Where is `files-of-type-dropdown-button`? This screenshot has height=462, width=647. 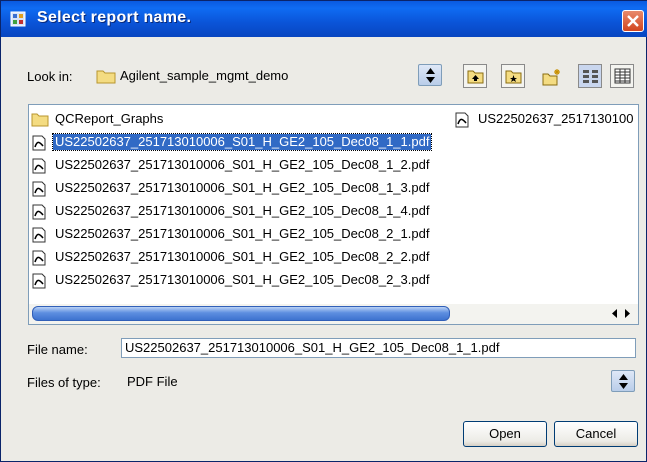 files-of-type-dropdown-button is located at coordinates (623, 381).